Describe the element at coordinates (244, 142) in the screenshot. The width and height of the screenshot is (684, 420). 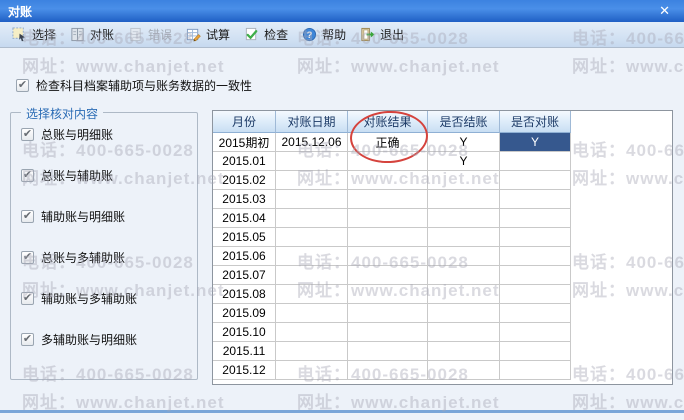
I see `table-cell: 2015期初` at that location.